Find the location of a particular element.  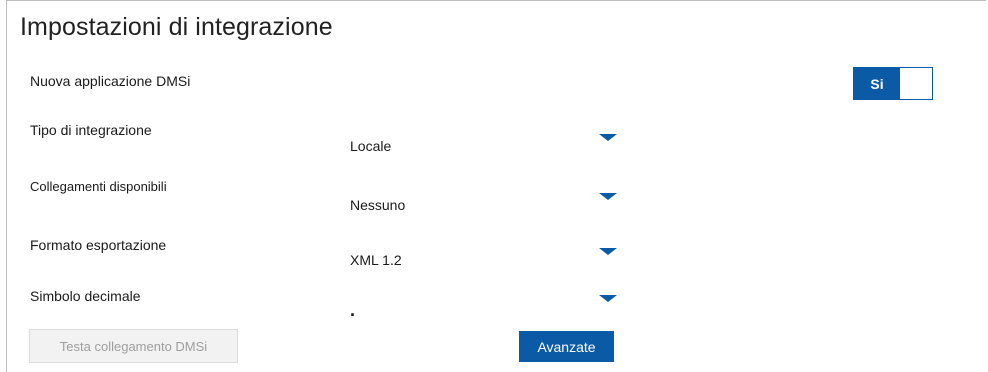

integration-type-select: Locale is located at coordinates (482, 141).